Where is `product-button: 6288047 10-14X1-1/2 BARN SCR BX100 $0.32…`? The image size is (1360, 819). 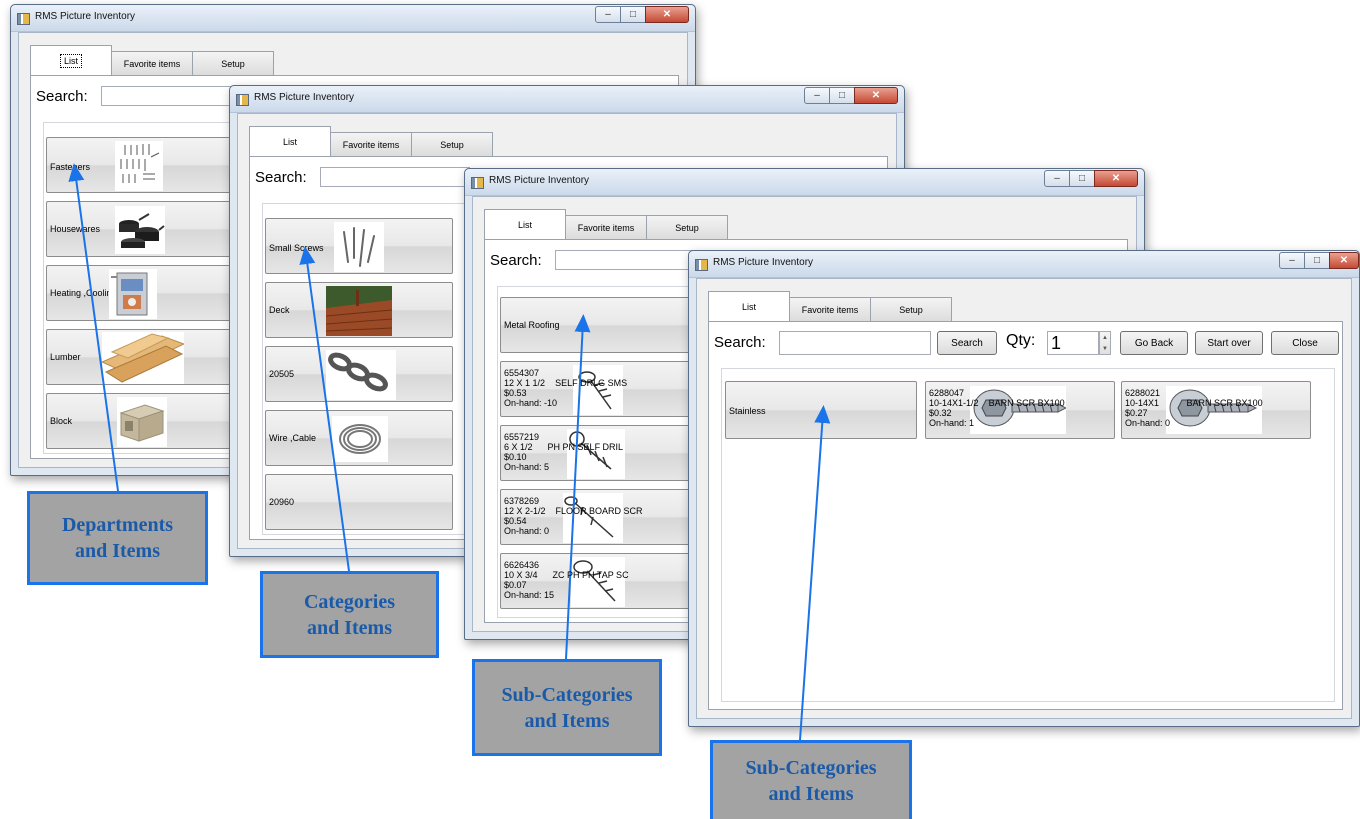 product-button: 6288047 10-14X1-1/2 BARN SCR BX100 $0.32… is located at coordinates (1020, 410).